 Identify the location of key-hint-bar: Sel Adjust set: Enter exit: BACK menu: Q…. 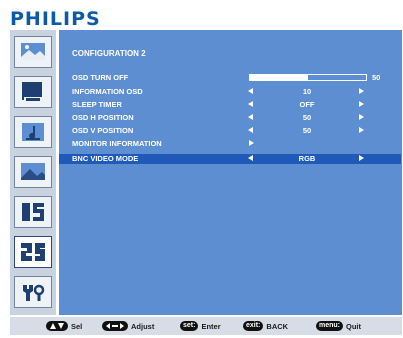
(206, 326).